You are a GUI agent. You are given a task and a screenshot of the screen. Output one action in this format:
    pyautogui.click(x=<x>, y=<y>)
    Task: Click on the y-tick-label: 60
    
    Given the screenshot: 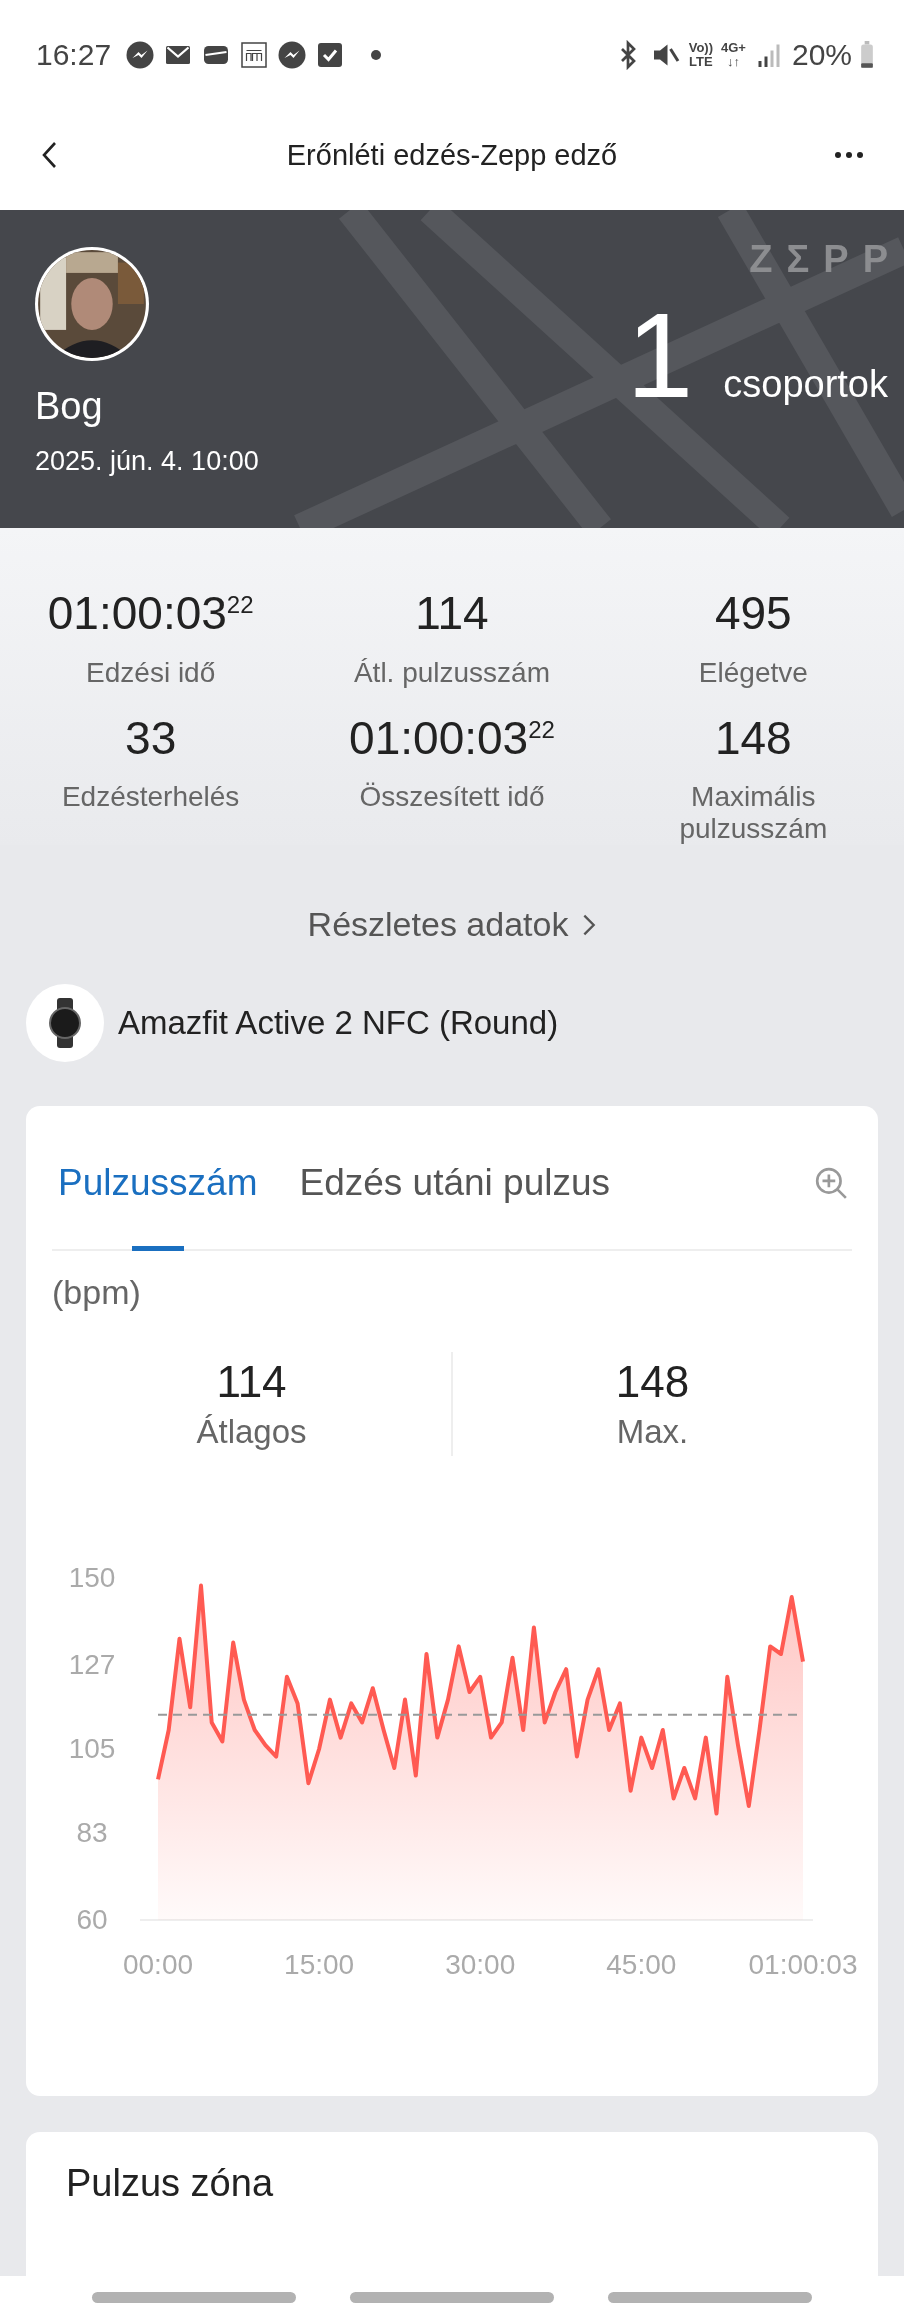 What is the action you would take?
    pyautogui.click(x=92, y=1920)
    